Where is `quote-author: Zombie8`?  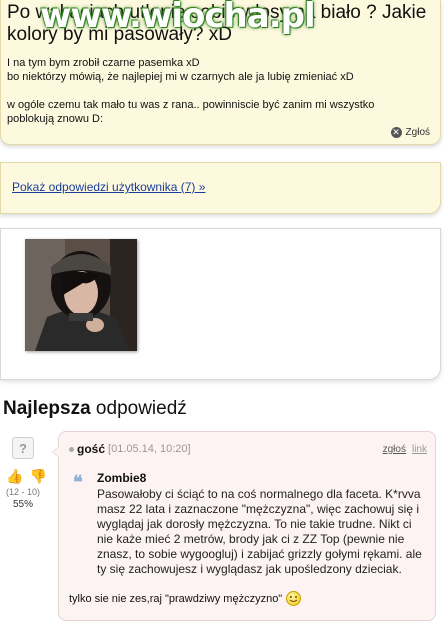
quote-author: Zombie8 is located at coordinates (122, 478).